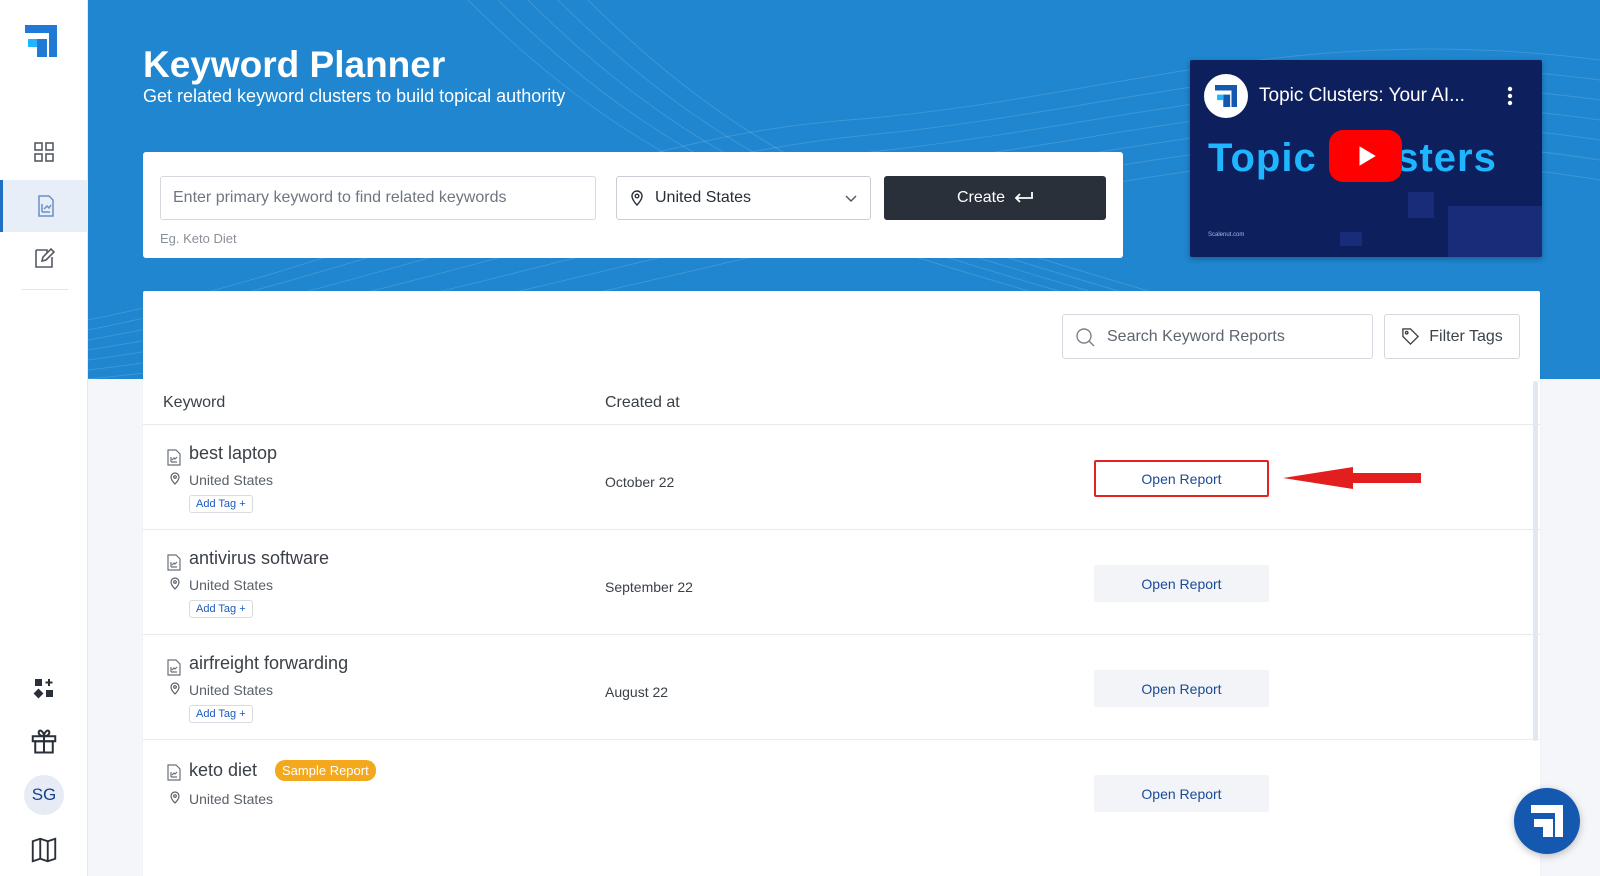 This screenshot has width=1600, height=876. I want to click on chart-report-icon, so click(45, 206).